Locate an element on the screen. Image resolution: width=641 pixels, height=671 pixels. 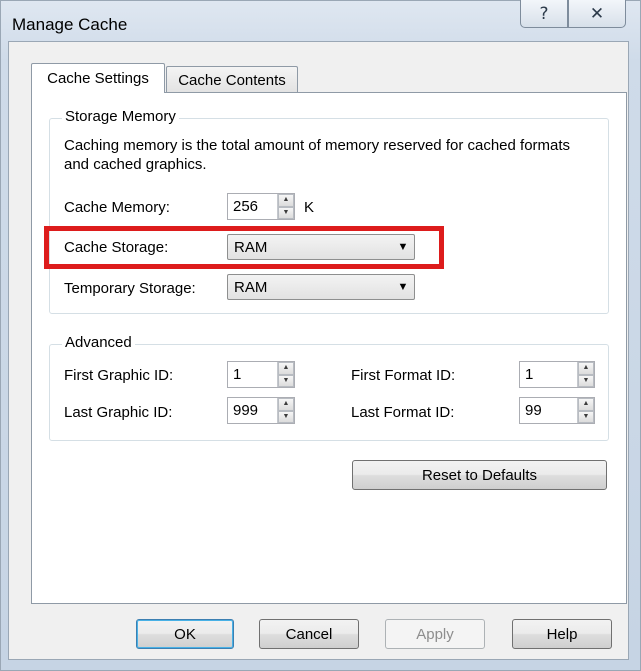
cache-memory-spinner: 256 ▲ ▼ is located at coordinates (261, 206).